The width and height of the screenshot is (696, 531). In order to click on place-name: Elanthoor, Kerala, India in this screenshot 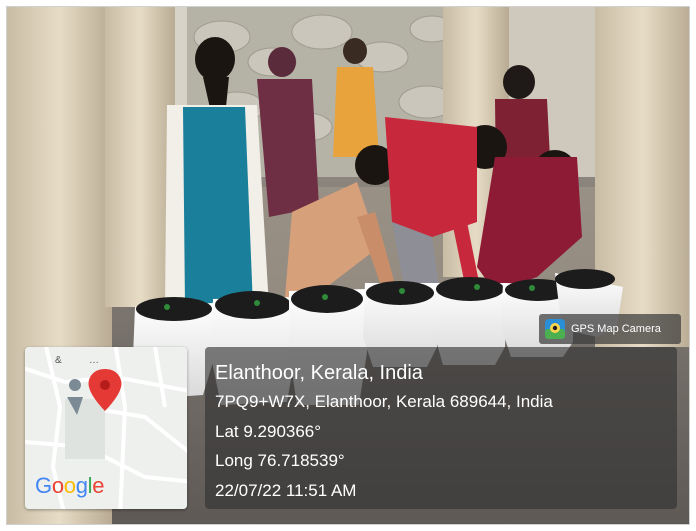, I will do `click(319, 373)`.